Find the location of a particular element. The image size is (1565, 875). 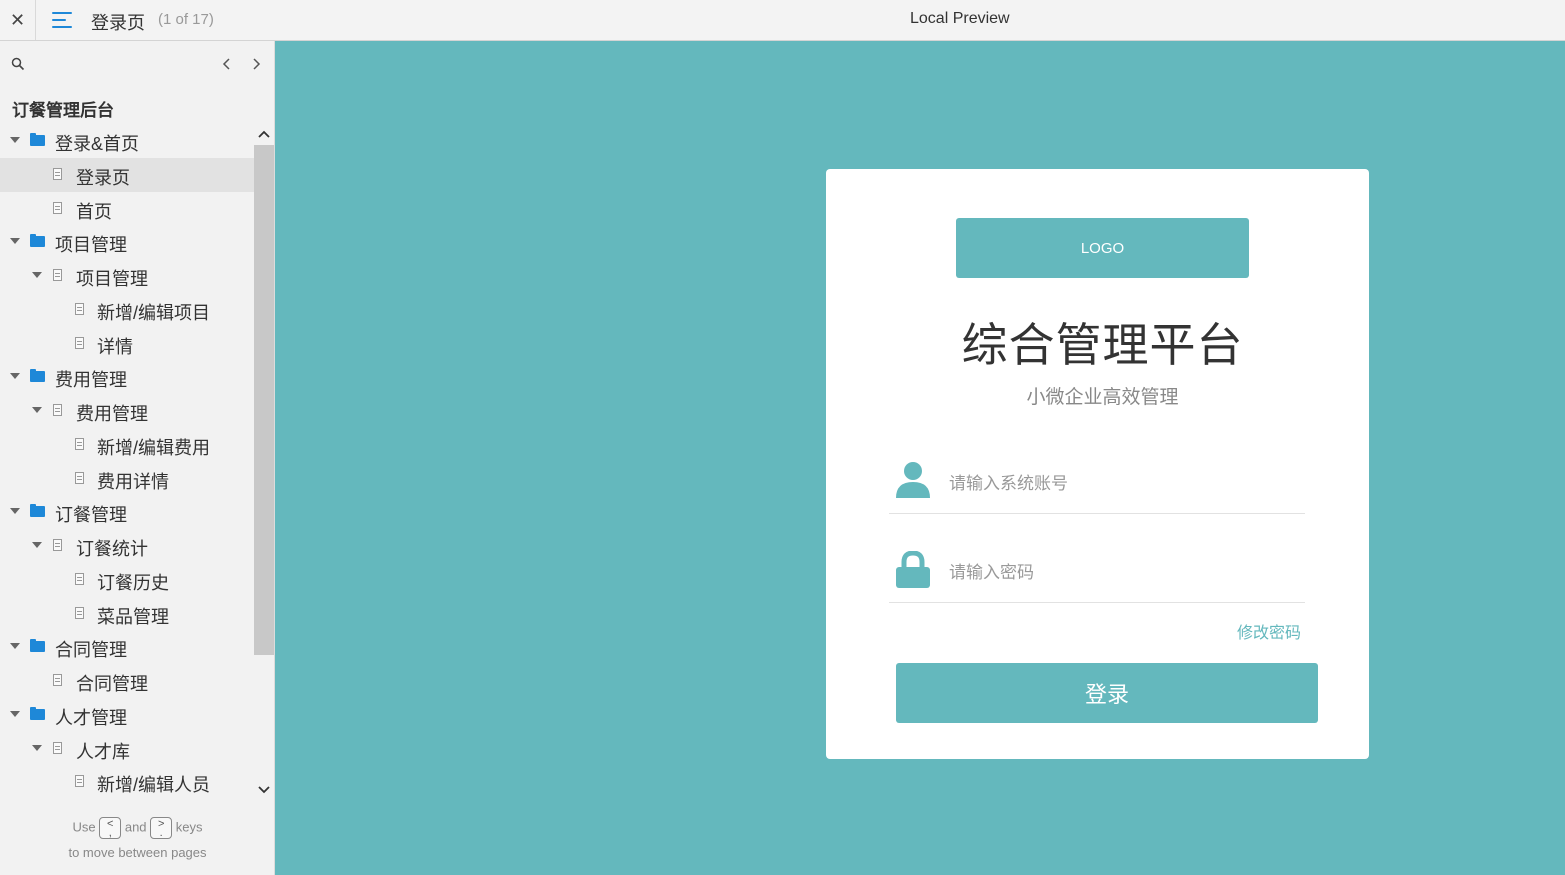

next-key-icon: > . is located at coordinates (161, 828).